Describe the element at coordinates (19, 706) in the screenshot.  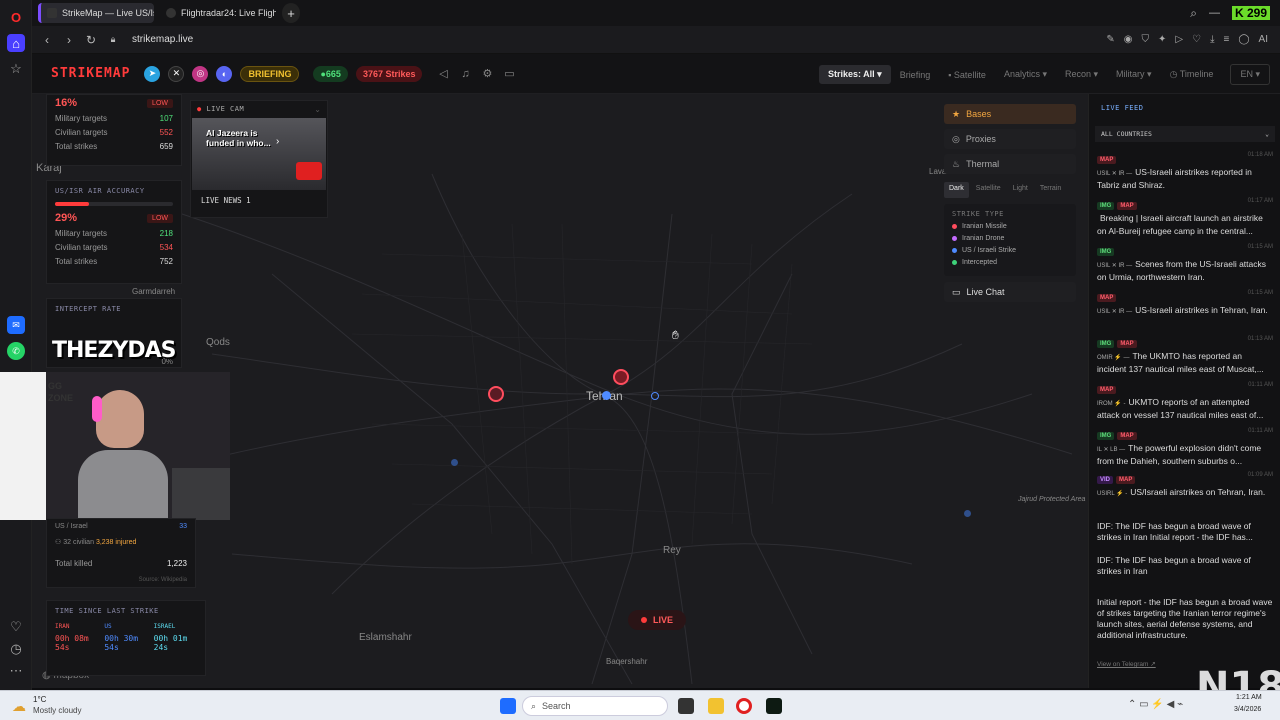
I see `weather-icon: ☁` at that location.